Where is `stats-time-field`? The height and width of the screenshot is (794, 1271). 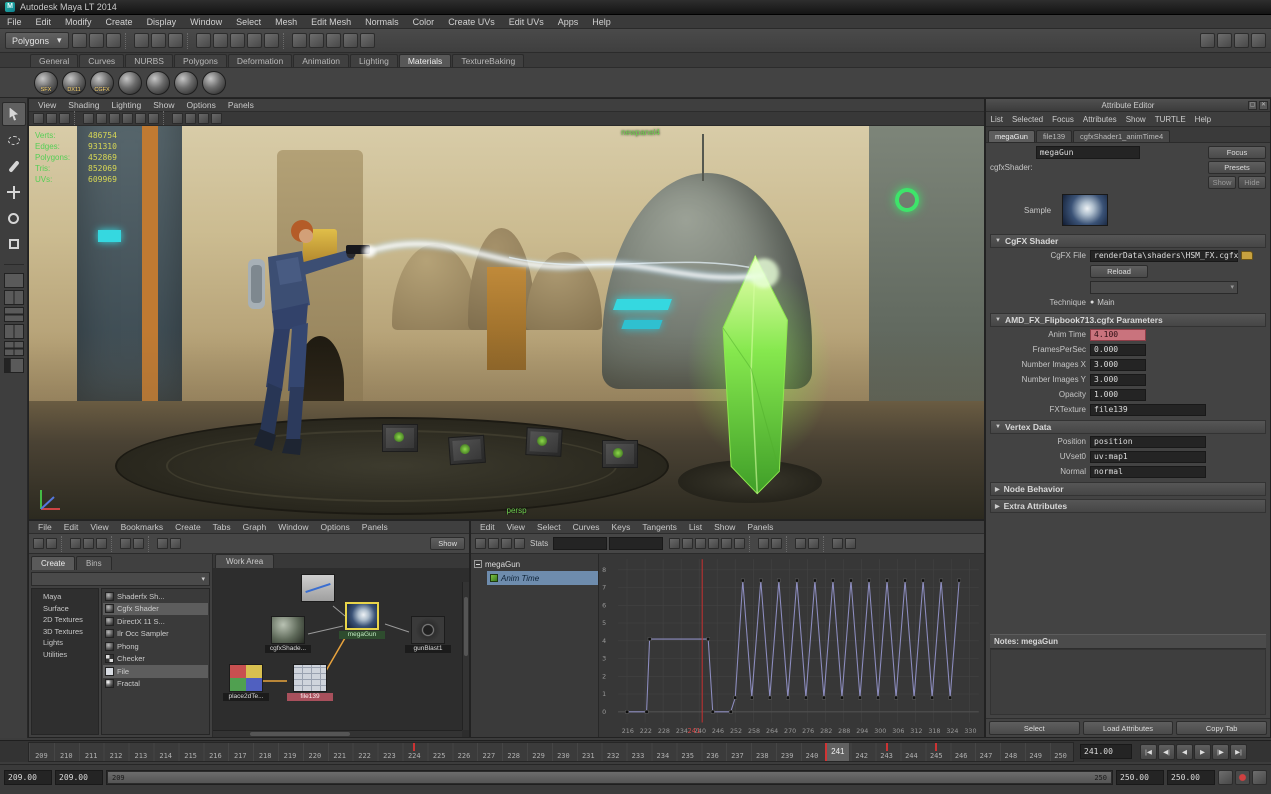
stats-time-field is located at coordinates (580, 543).